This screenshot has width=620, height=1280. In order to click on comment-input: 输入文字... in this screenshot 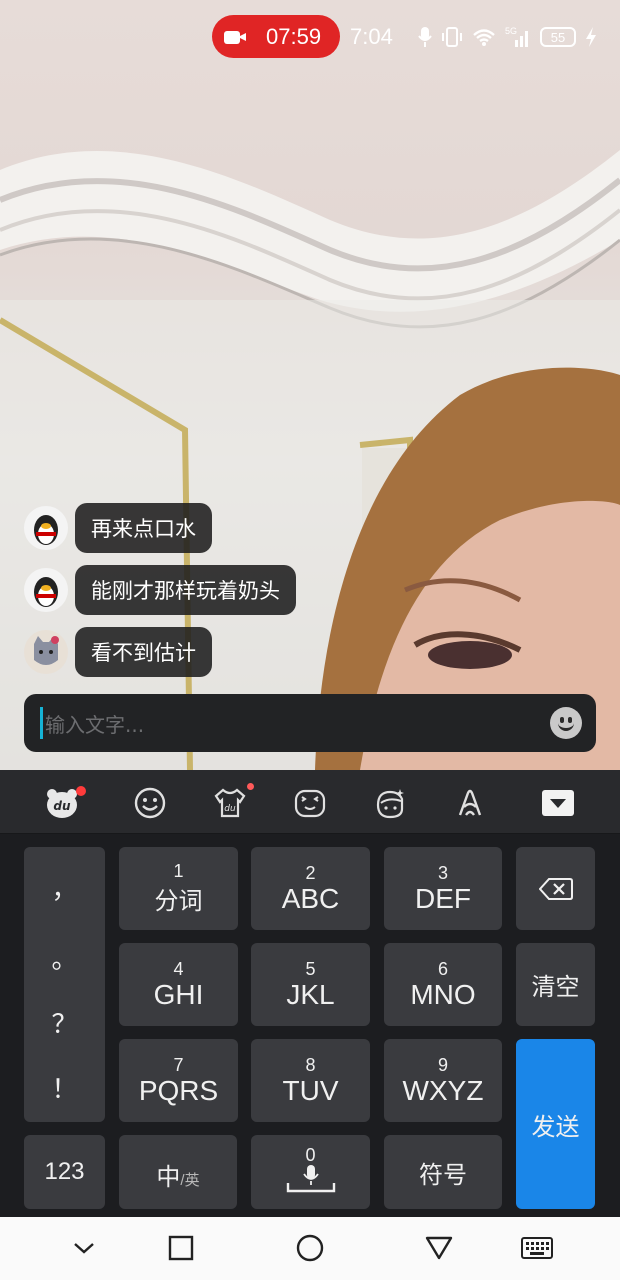, I will do `click(310, 723)`.